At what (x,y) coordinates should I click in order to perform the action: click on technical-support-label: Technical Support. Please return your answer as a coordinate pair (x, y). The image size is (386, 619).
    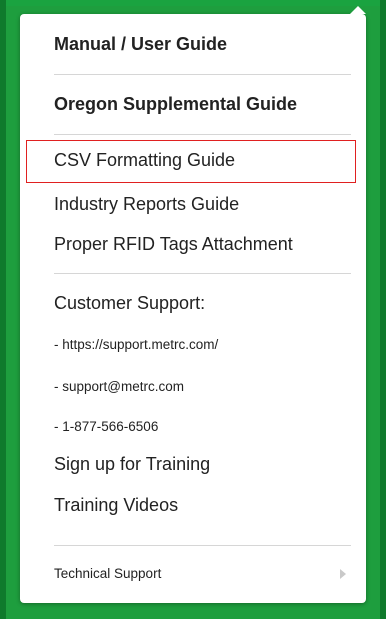
    Looking at the image, I should click on (108, 573).